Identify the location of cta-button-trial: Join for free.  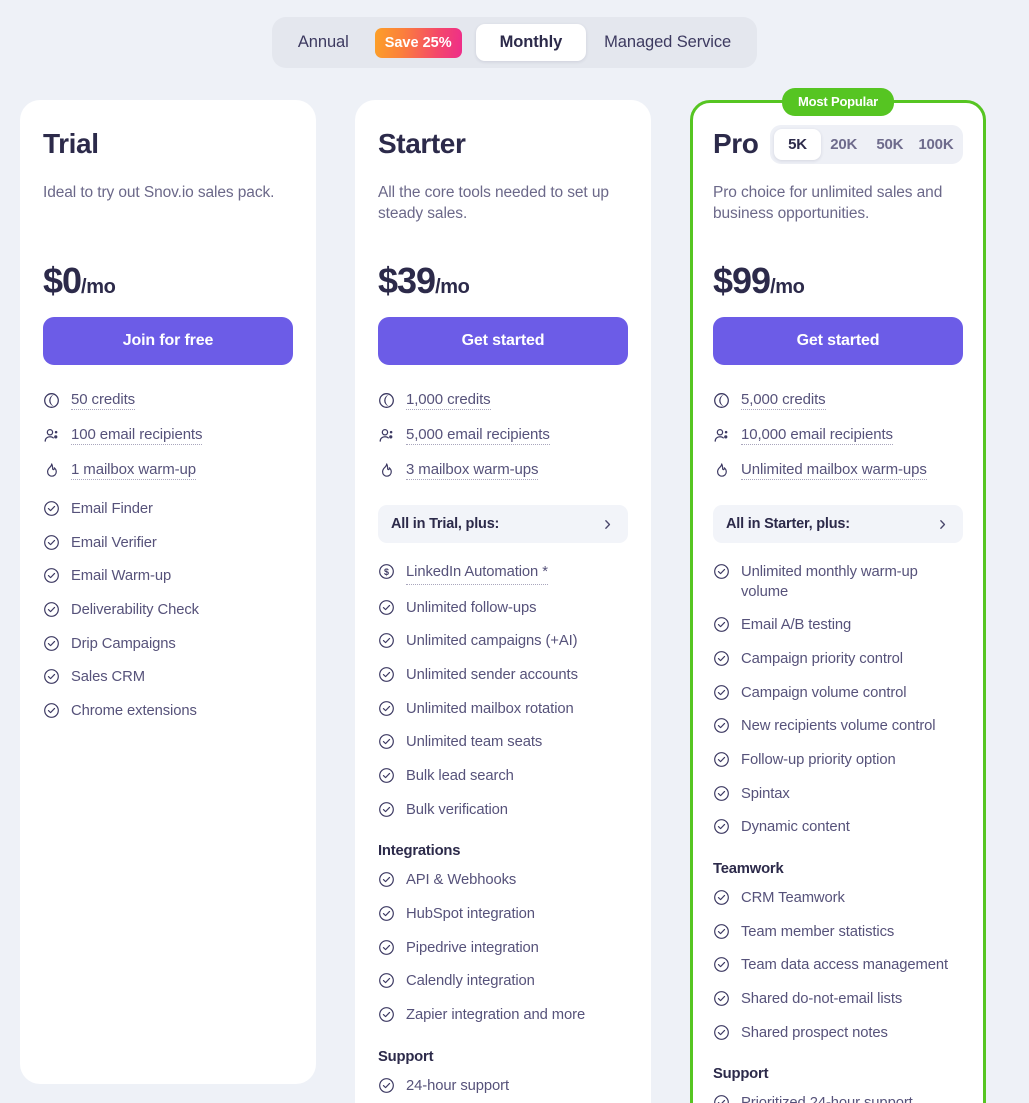
(168, 341).